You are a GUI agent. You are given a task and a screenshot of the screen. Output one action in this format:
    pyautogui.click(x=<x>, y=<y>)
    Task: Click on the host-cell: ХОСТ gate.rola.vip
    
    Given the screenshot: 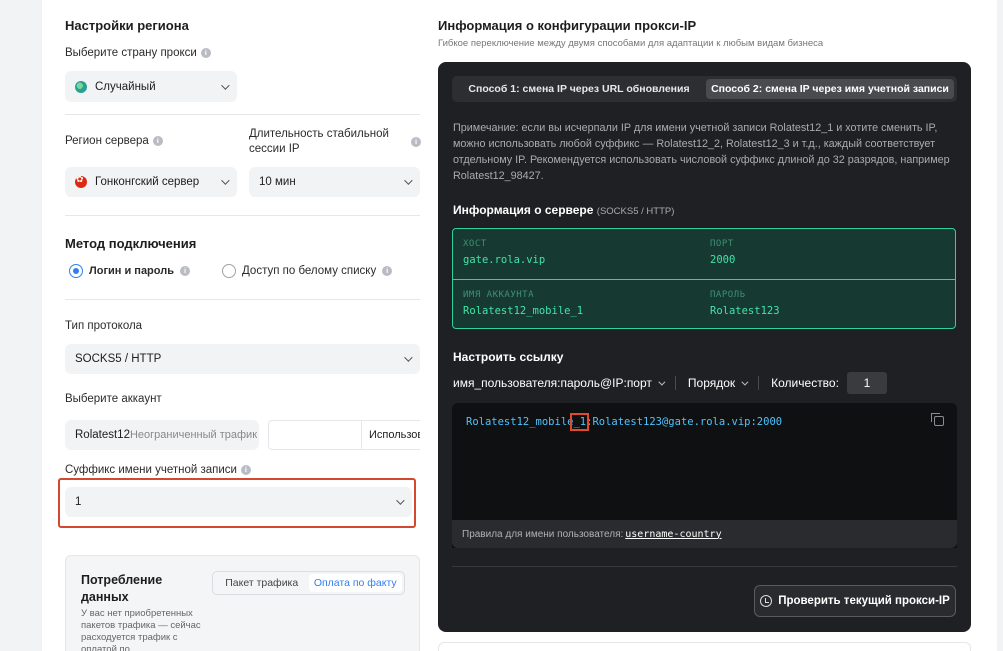 What is the action you would take?
    pyautogui.click(x=504, y=254)
    